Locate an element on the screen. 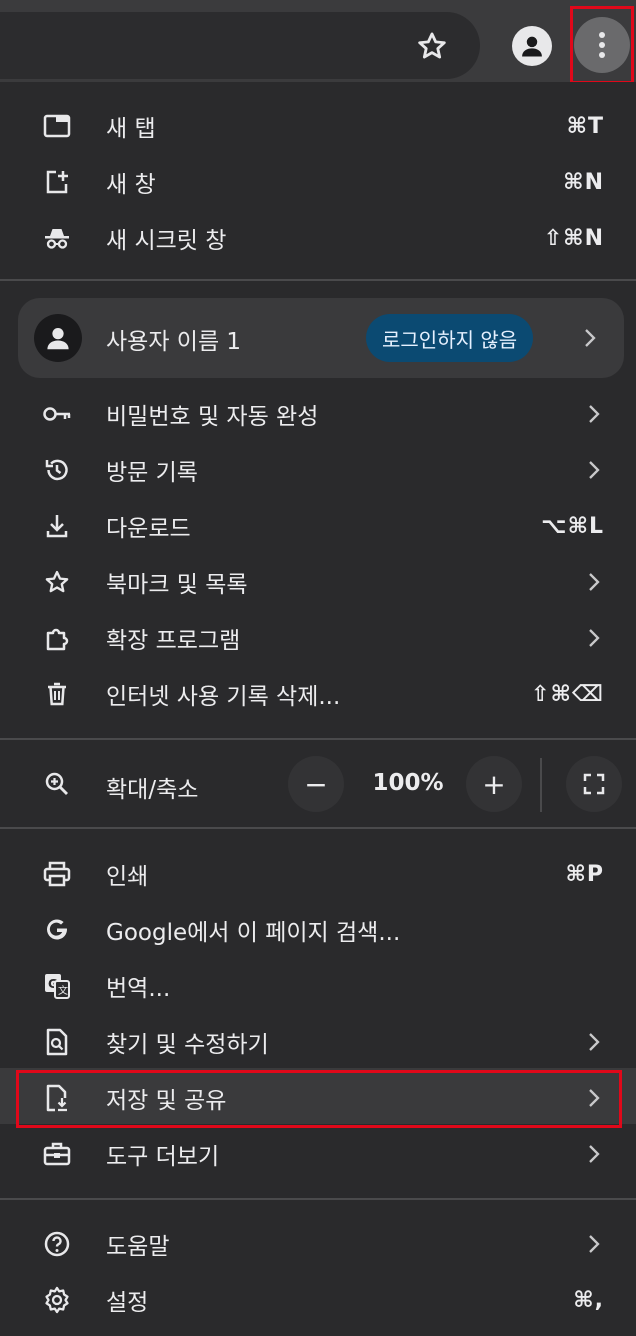  browser-toolbar is located at coordinates (318, 42).